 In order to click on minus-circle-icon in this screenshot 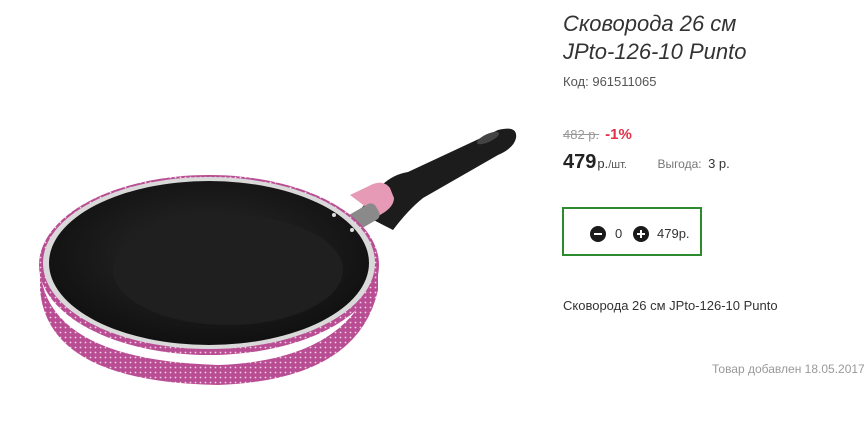, I will do `click(598, 234)`.